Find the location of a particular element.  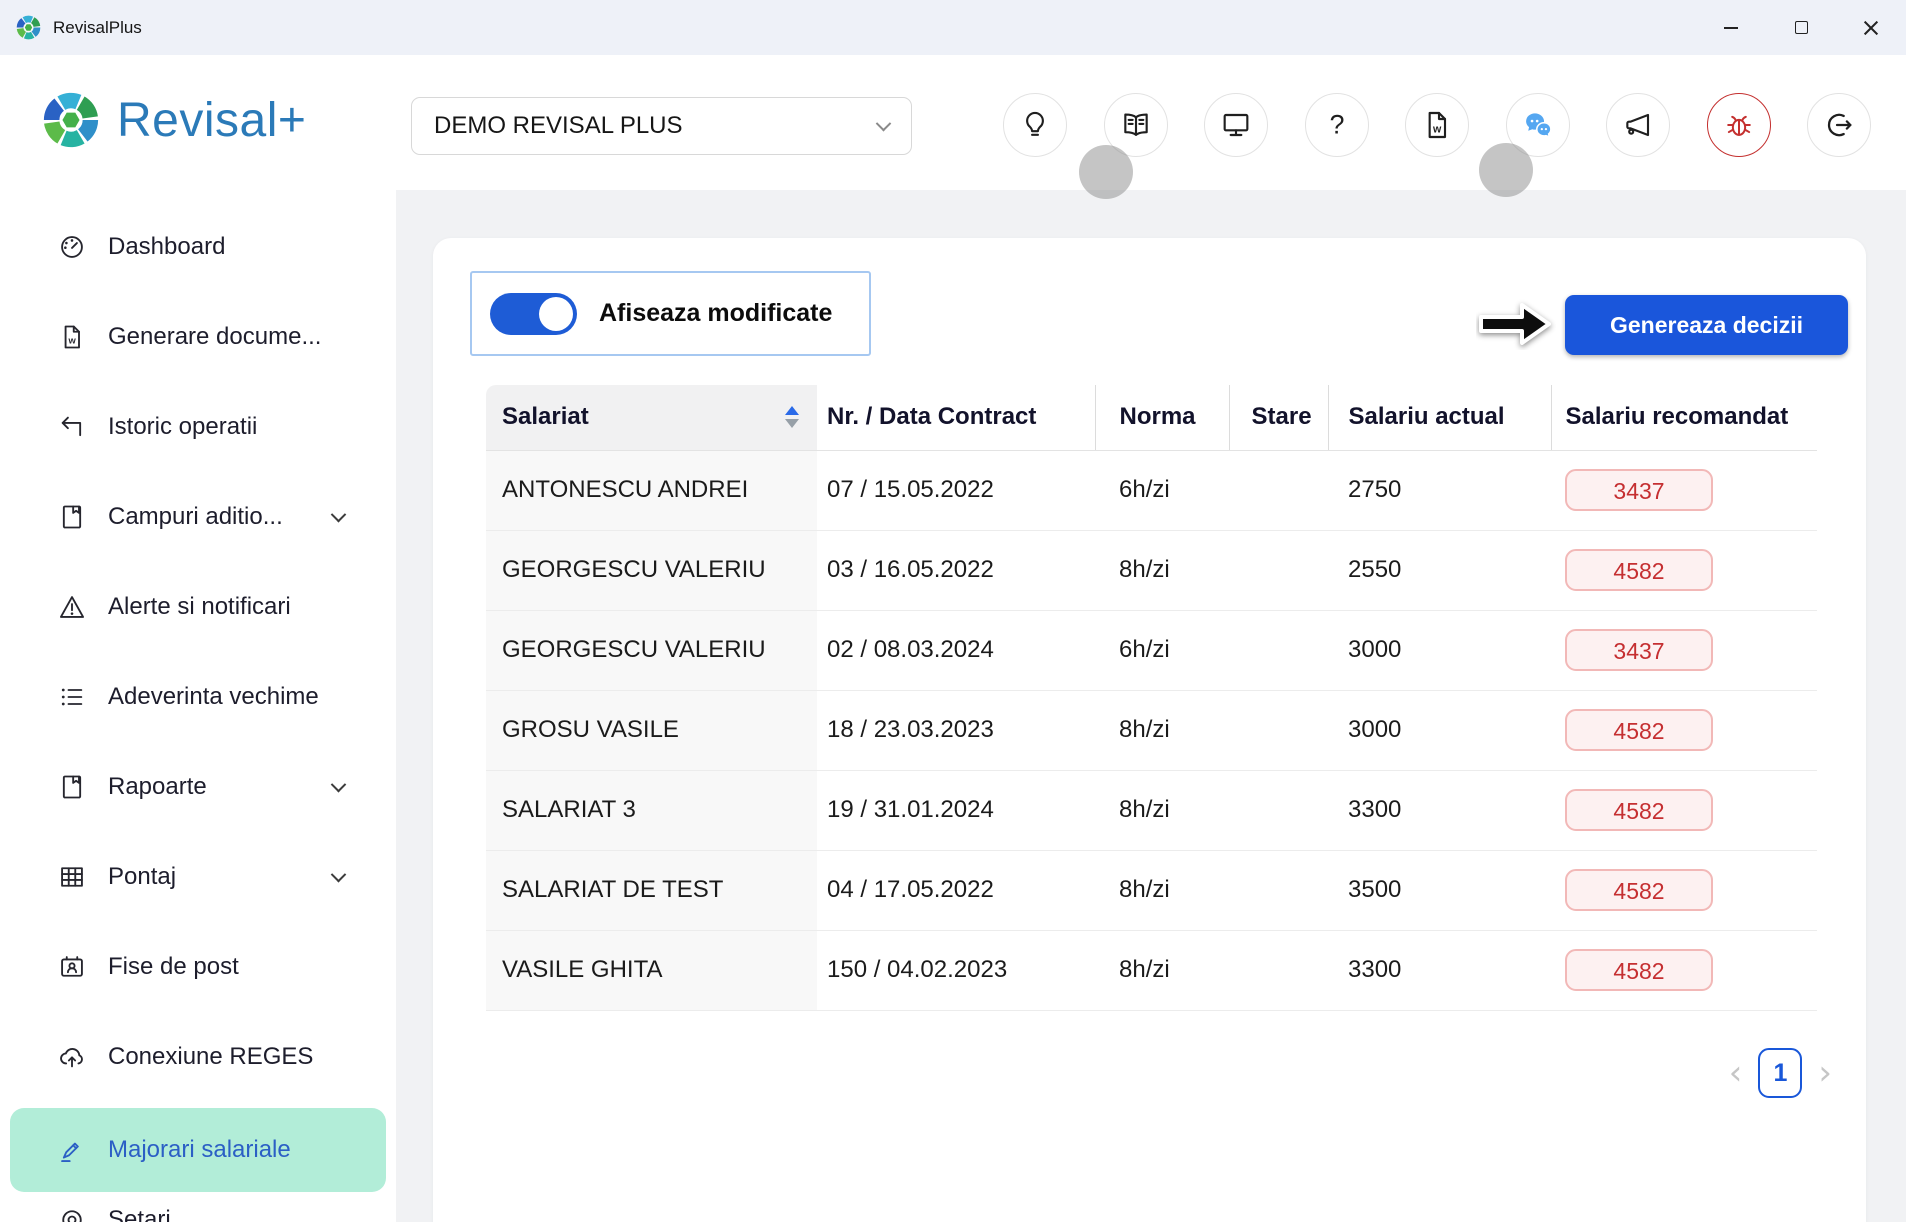

cell-salariat: VASILE GHITA is located at coordinates (651, 969).